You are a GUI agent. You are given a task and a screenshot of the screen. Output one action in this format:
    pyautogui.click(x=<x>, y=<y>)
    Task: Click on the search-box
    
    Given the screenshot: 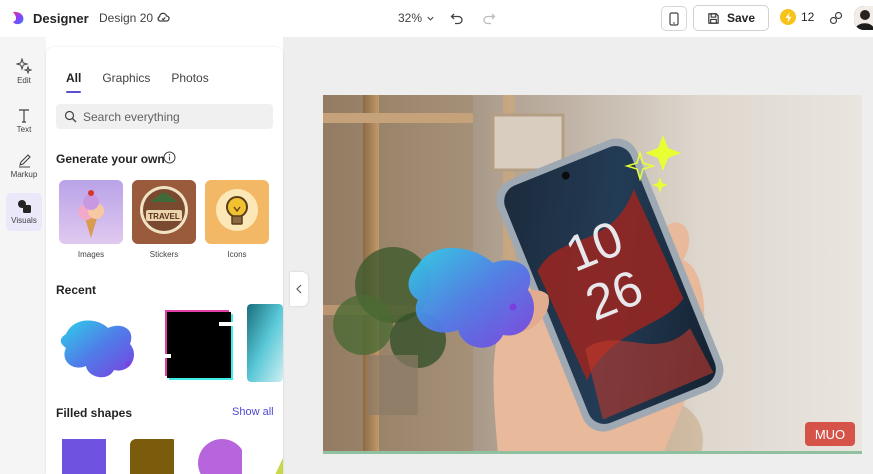 What is the action you would take?
    pyautogui.click(x=164, y=116)
    